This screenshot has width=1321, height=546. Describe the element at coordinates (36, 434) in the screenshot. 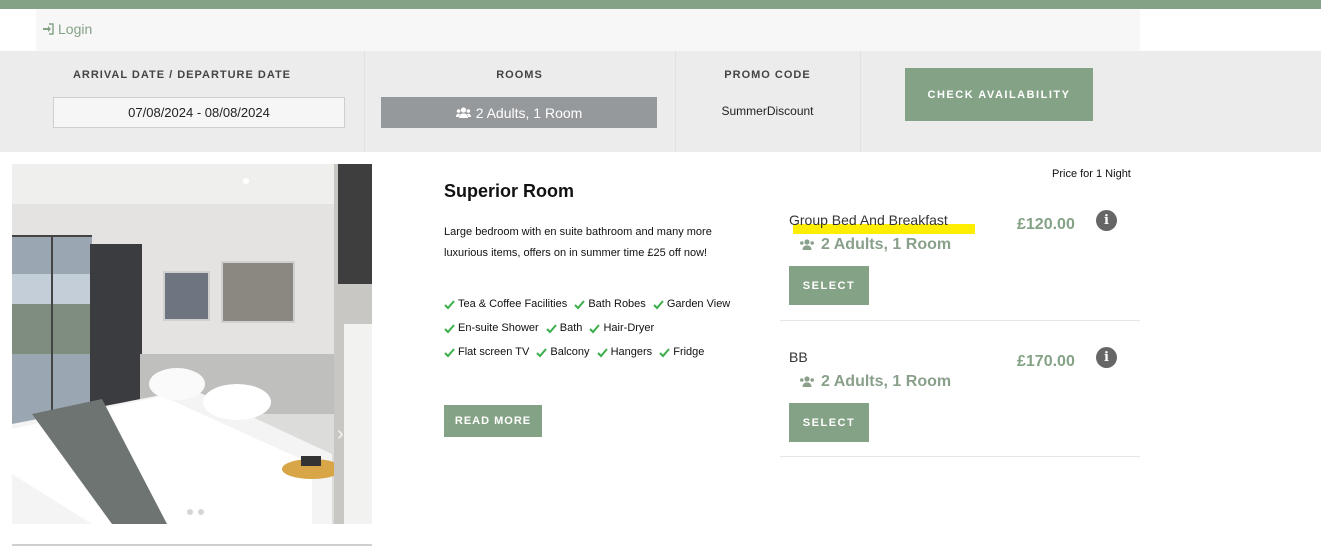

I see `chevron-left-icon: ‹` at that location.